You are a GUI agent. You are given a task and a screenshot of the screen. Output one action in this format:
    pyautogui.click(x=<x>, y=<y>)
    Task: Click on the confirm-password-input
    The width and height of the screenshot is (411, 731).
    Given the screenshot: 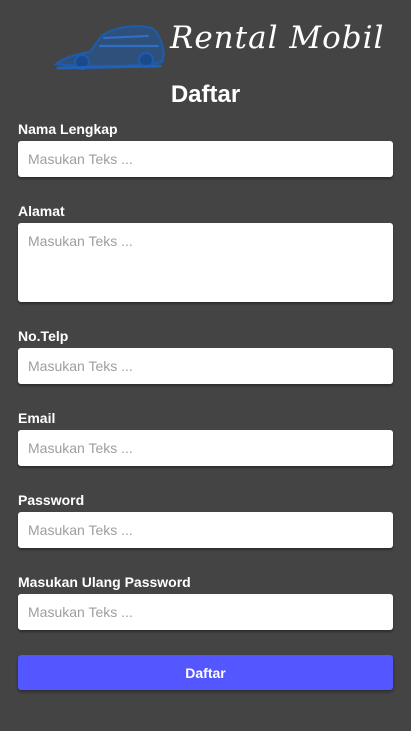 What is the action you would take?
    pyautogui.click(x=205, y=612)
    